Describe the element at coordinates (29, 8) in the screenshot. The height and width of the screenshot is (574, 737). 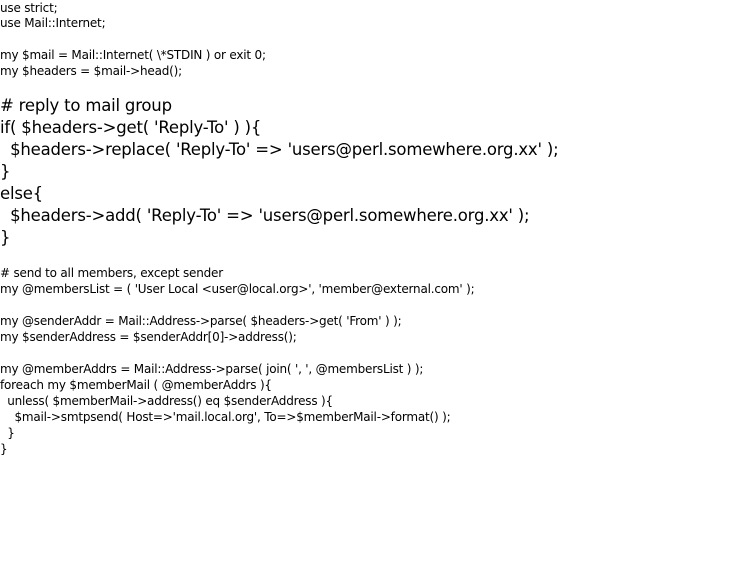
I see `code-line-1: use strict;` at that location.